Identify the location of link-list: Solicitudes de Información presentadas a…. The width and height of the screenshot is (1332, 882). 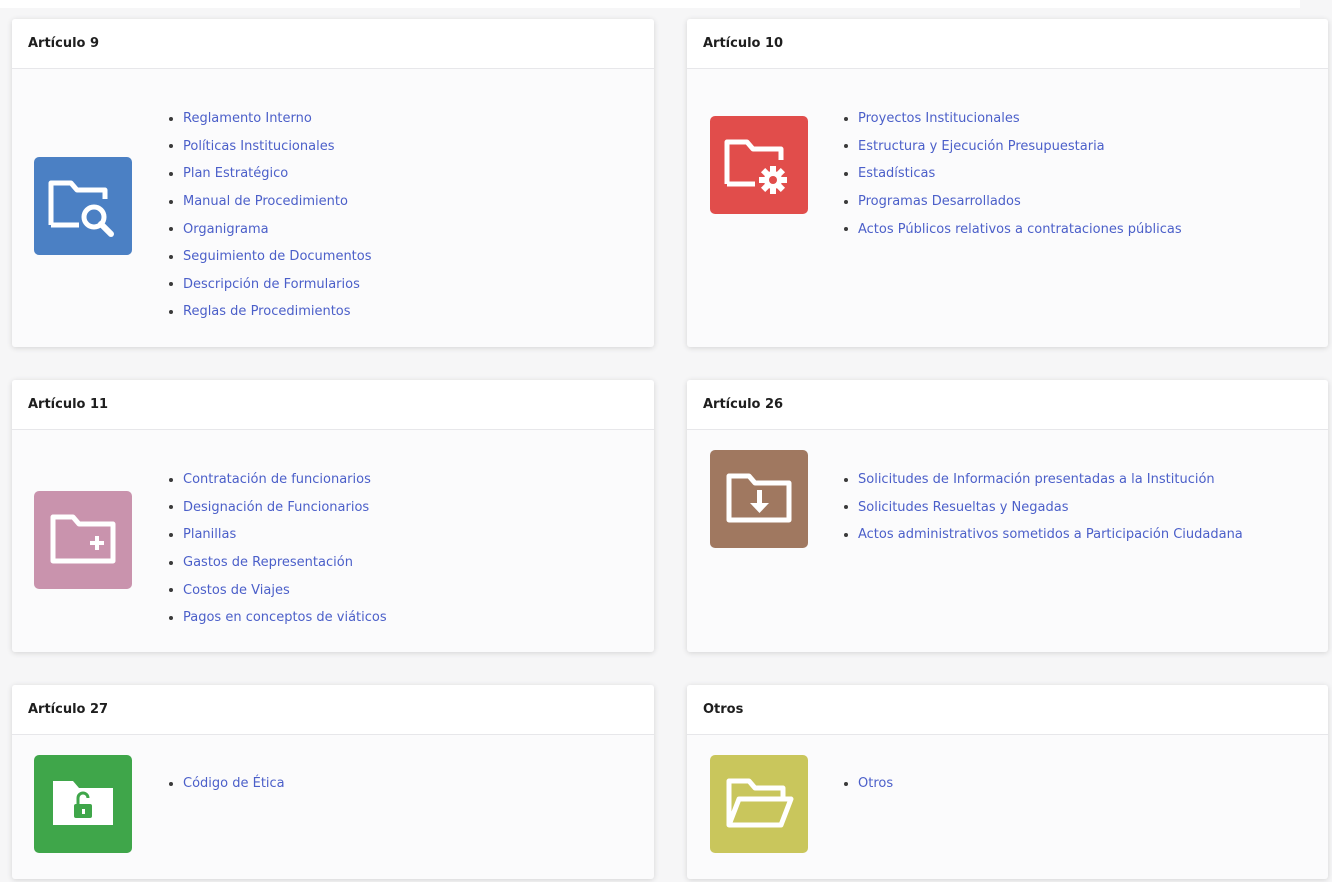
(1043, 507).